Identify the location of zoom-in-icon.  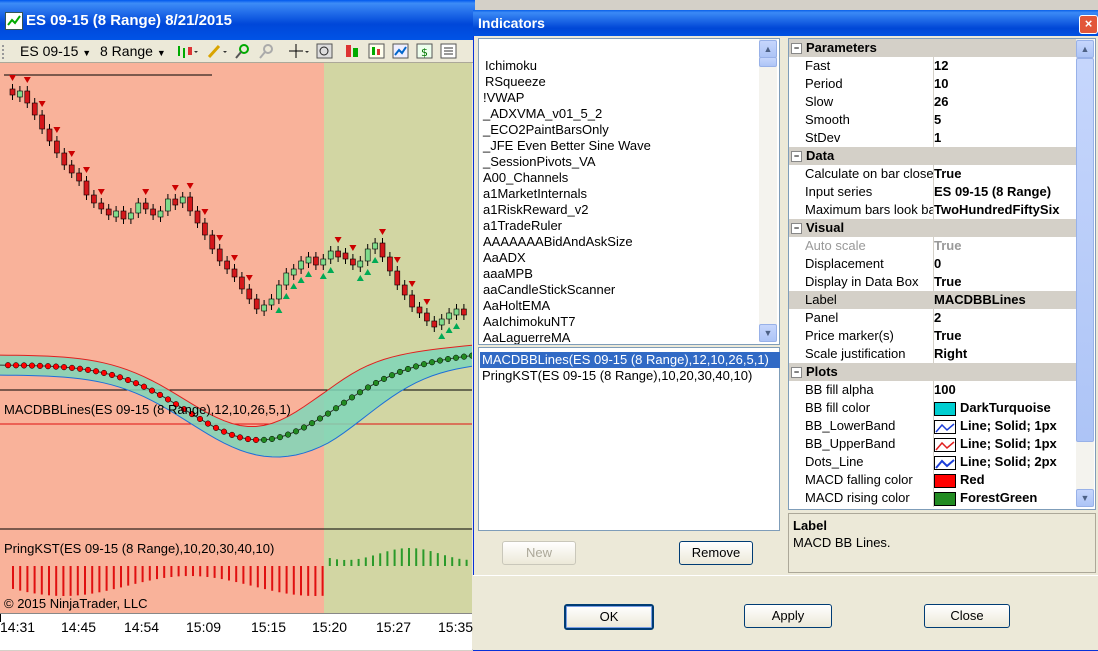
(243, 52).